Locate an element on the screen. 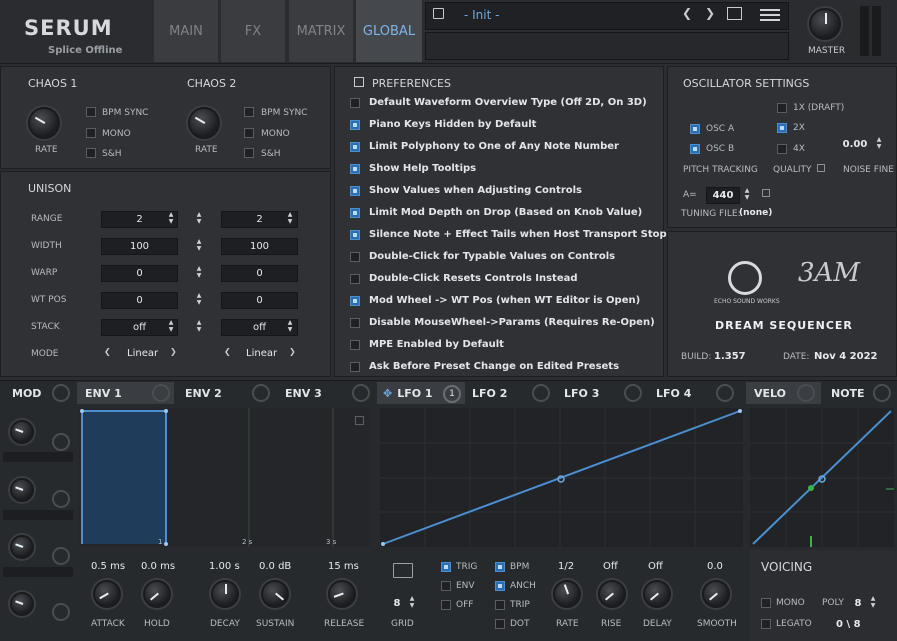 The height and width of the screenshot is (641, 897). env-graph is located at coordinates (224, 477).